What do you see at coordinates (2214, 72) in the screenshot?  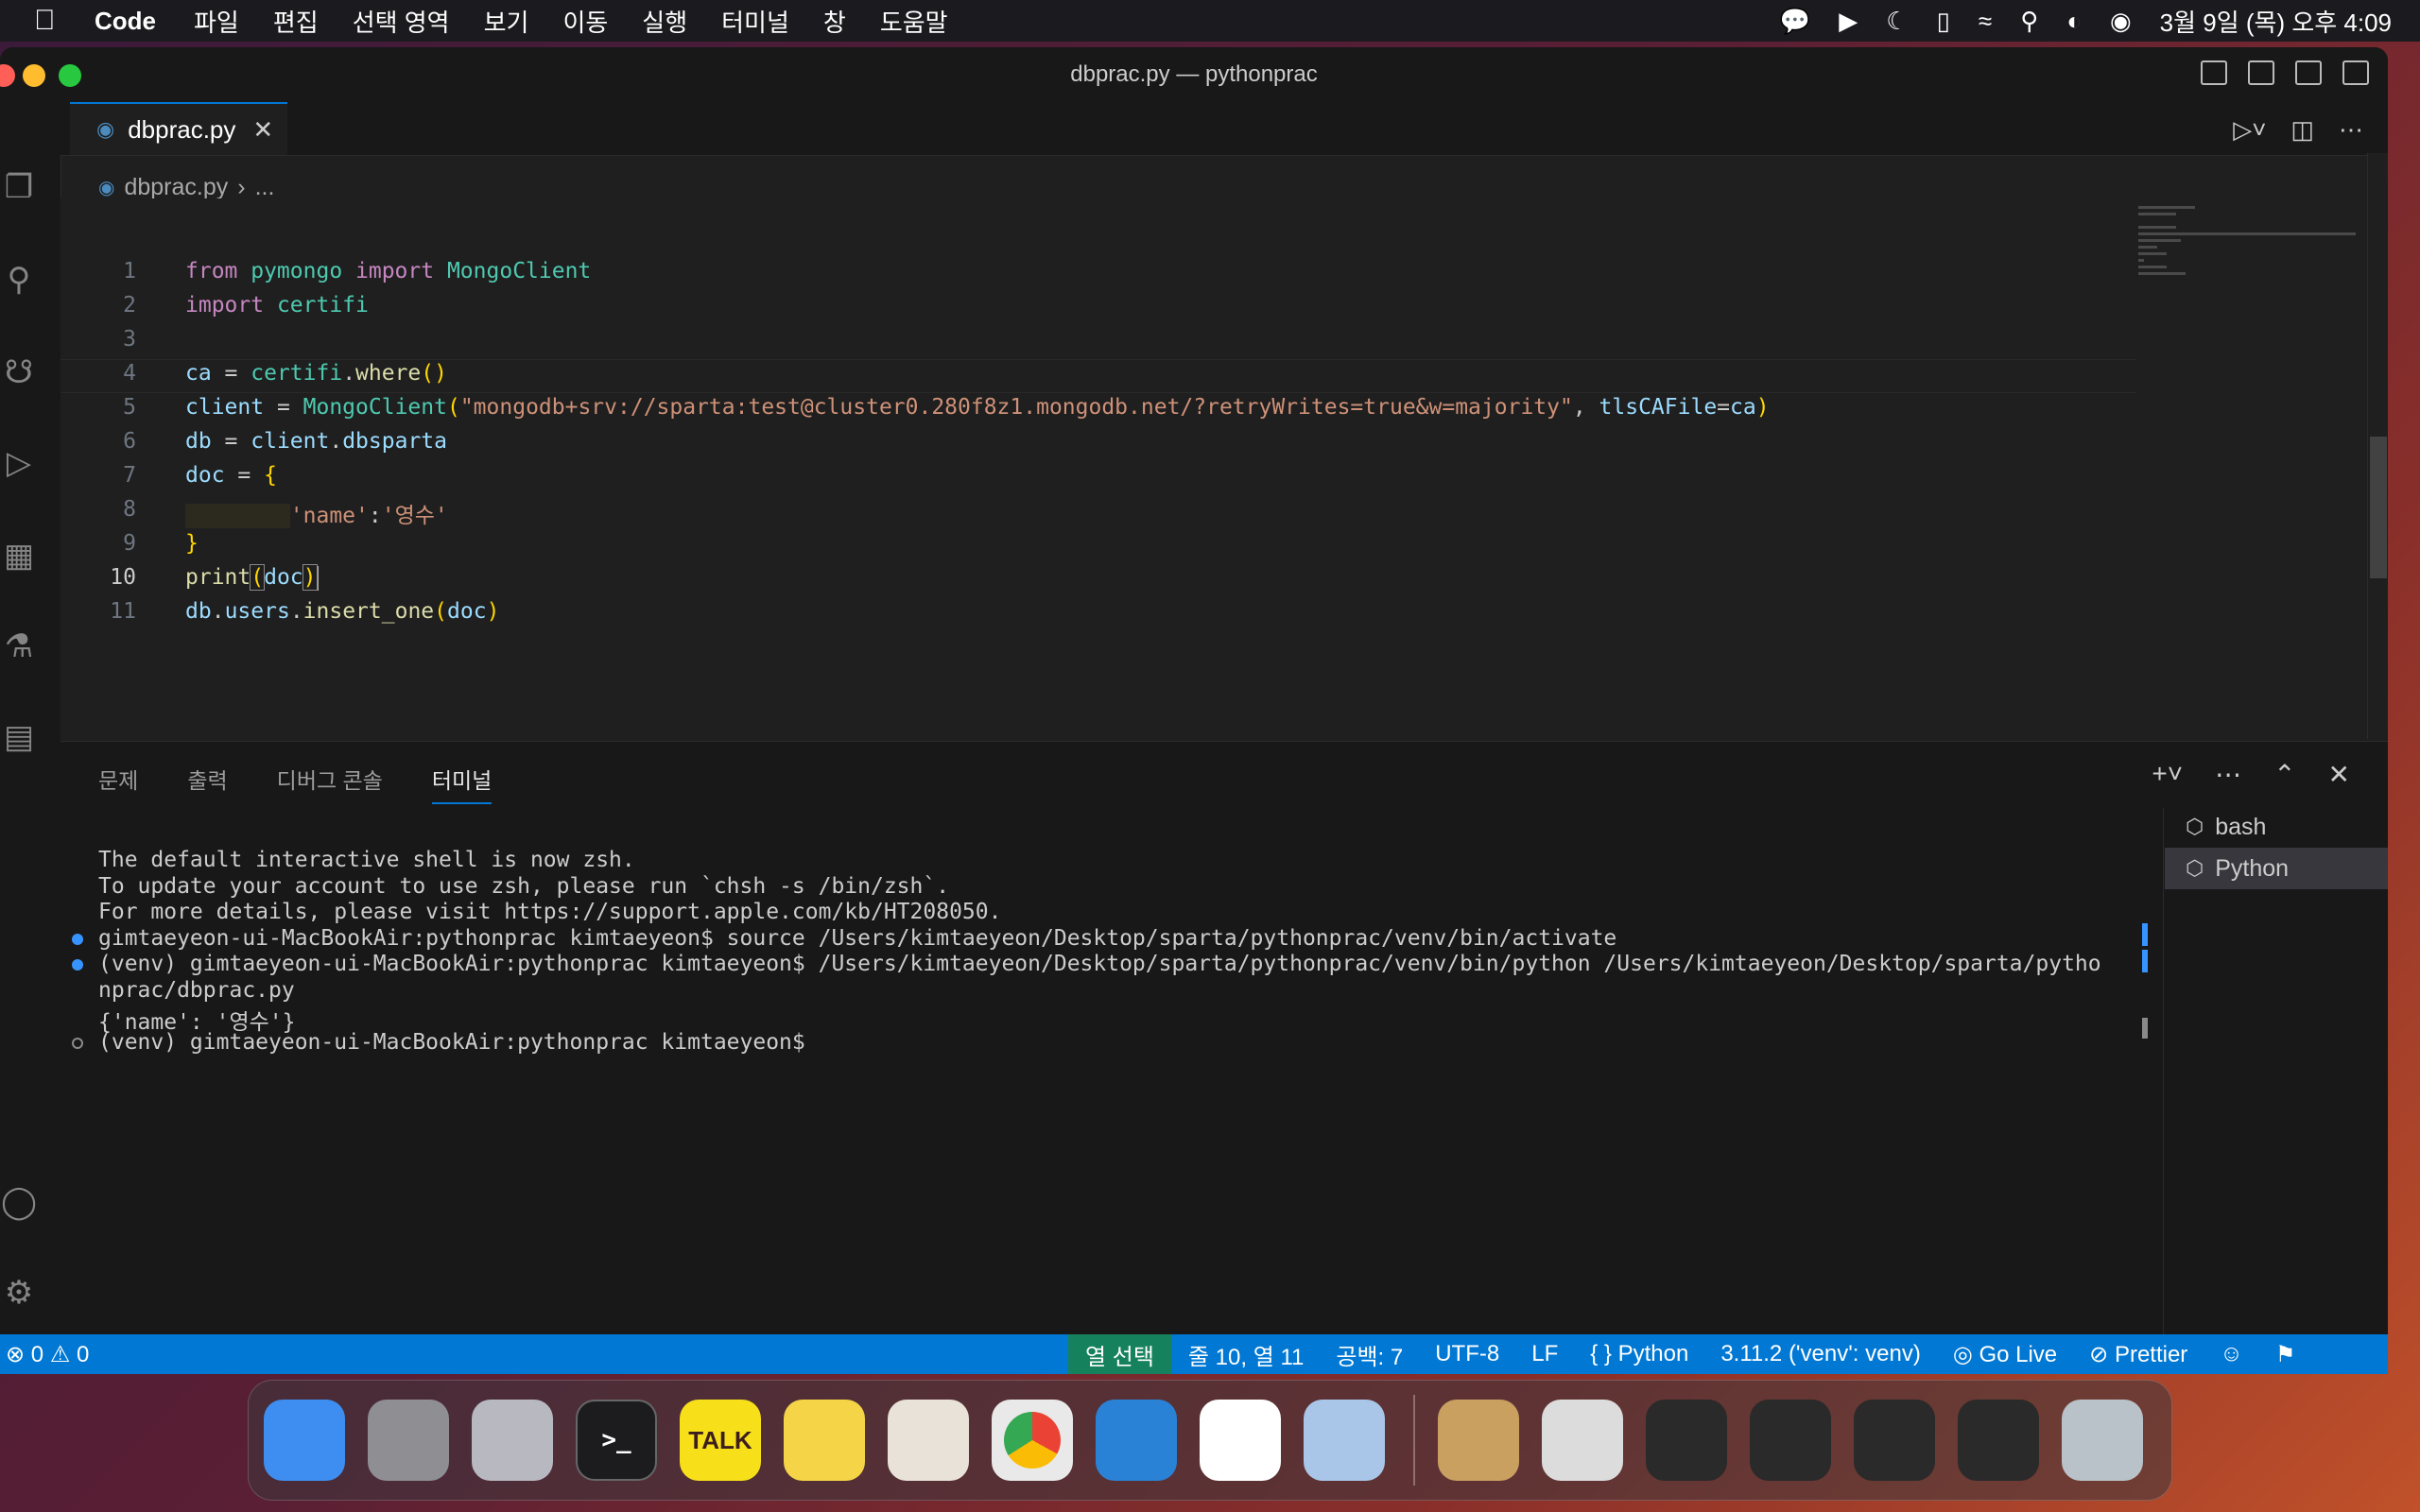 I see `toggle-primary-sidebar-icon` at bounding box center [2214, 72].